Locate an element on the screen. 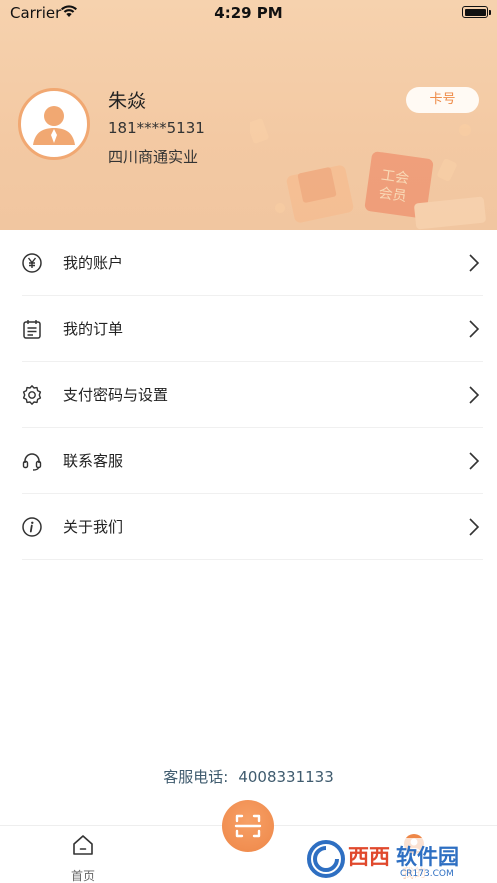 Image resolution: width=497 pixels, height=883 pixels. yuan-circle-icon is located at coordinates (32, 263).